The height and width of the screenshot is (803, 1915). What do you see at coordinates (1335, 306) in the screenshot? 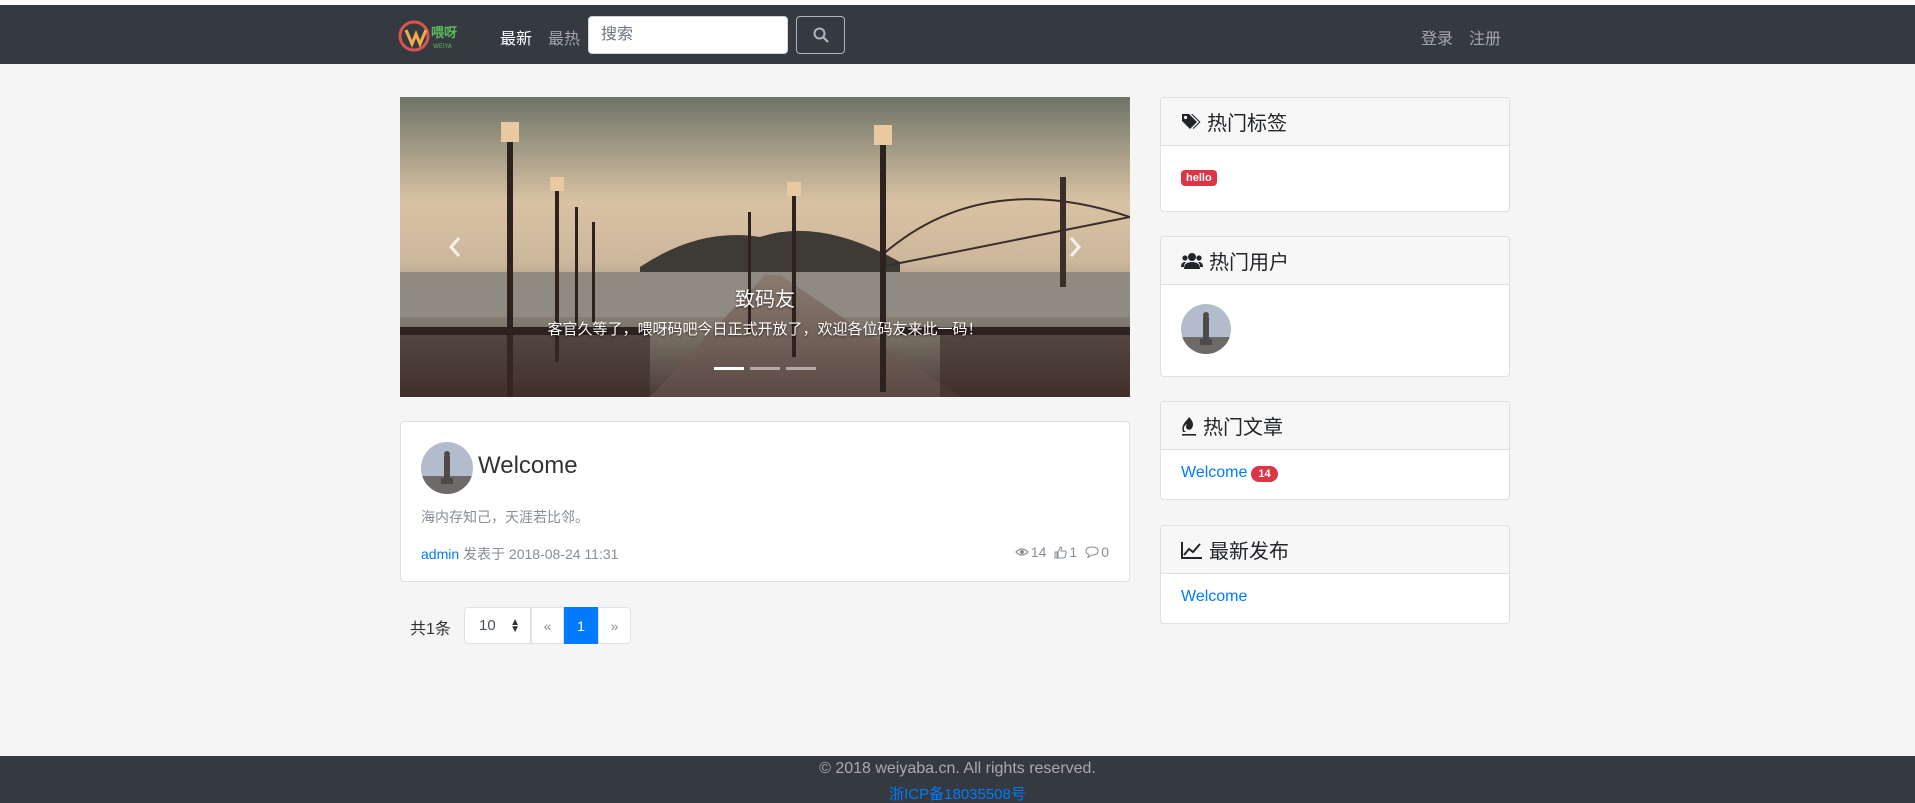
I see `hot-users-card: 热门用户` at bounding box center [1335, 306].